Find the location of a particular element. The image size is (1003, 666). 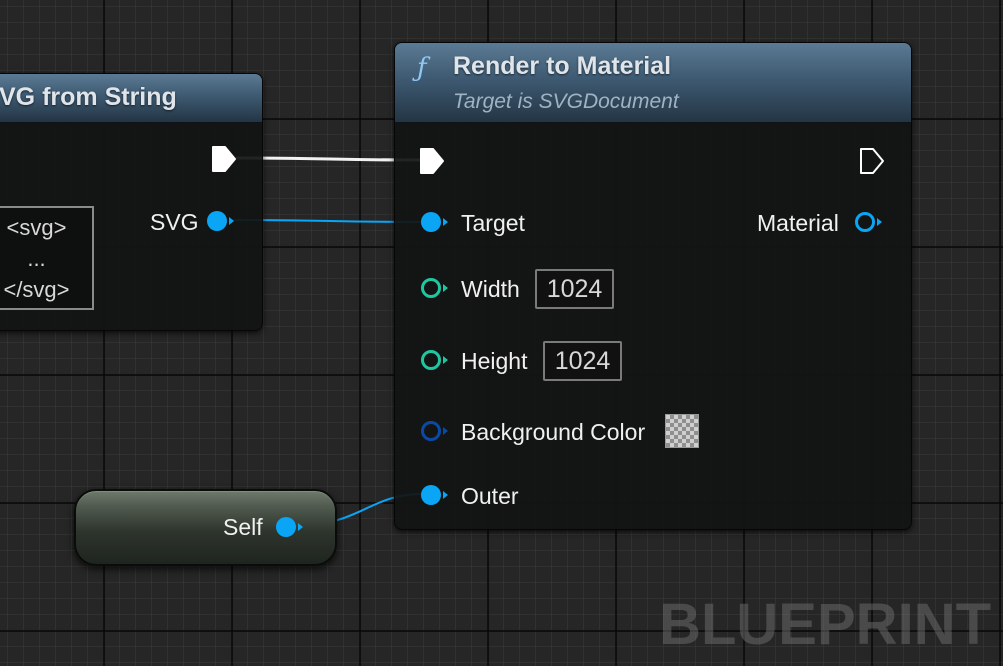

svg-string-line: </svg> is located at coordinates (36, 289).